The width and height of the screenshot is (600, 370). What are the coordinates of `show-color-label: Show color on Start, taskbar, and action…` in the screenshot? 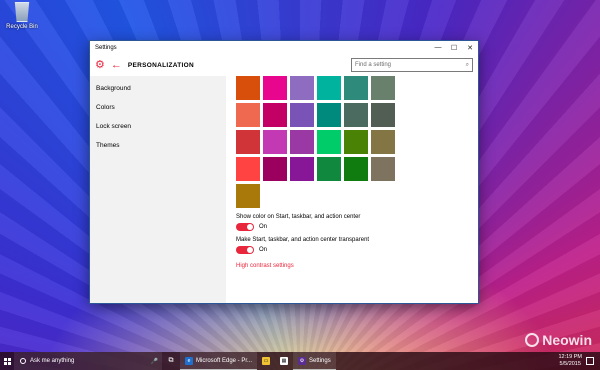 It's located at (298, 217).